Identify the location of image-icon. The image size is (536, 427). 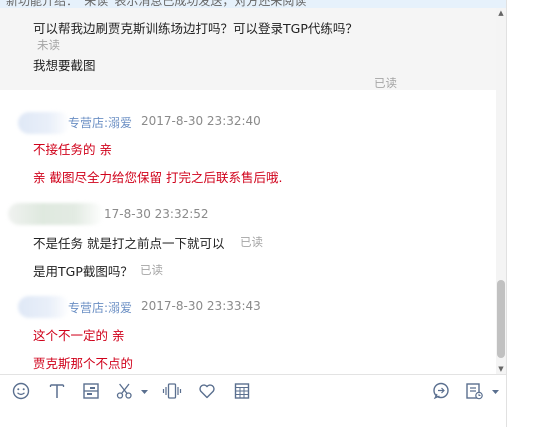
(91, 391).